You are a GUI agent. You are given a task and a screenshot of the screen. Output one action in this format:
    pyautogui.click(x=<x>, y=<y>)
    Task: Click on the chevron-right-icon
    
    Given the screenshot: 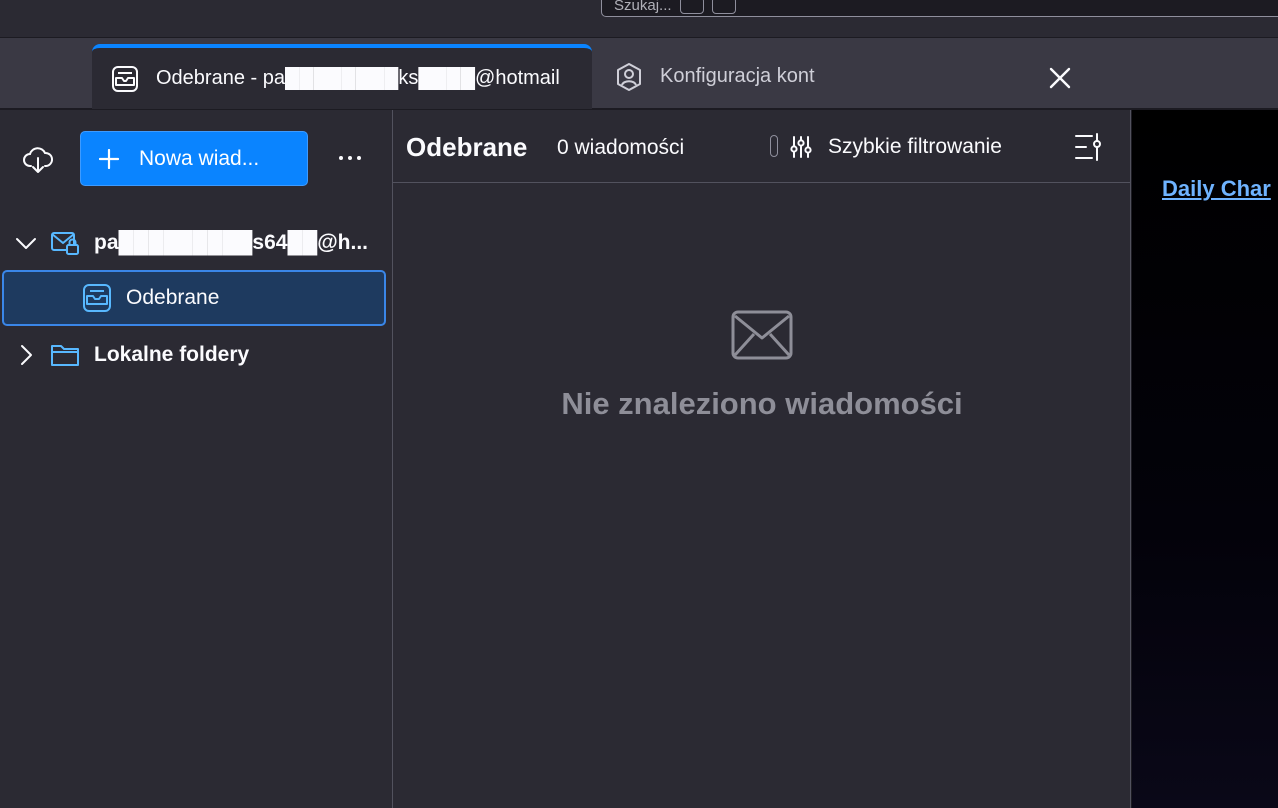 What is the action you would take?
    pyautogui.click(x=26, y=355)
    